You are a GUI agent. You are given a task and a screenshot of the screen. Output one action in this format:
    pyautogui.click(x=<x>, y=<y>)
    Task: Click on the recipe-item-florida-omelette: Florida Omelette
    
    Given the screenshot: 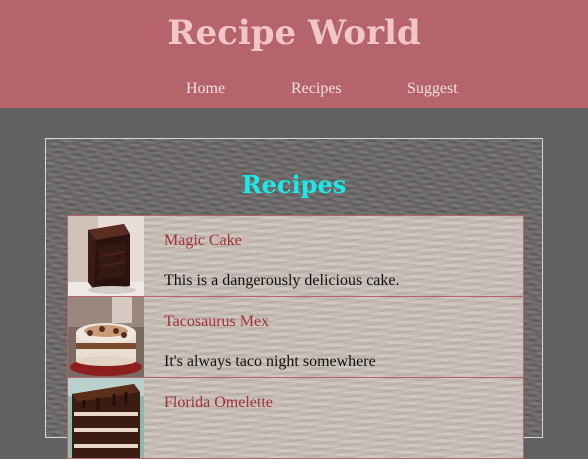 What is the action you would take?
    pyautogui.click(x=295, y=418)
    